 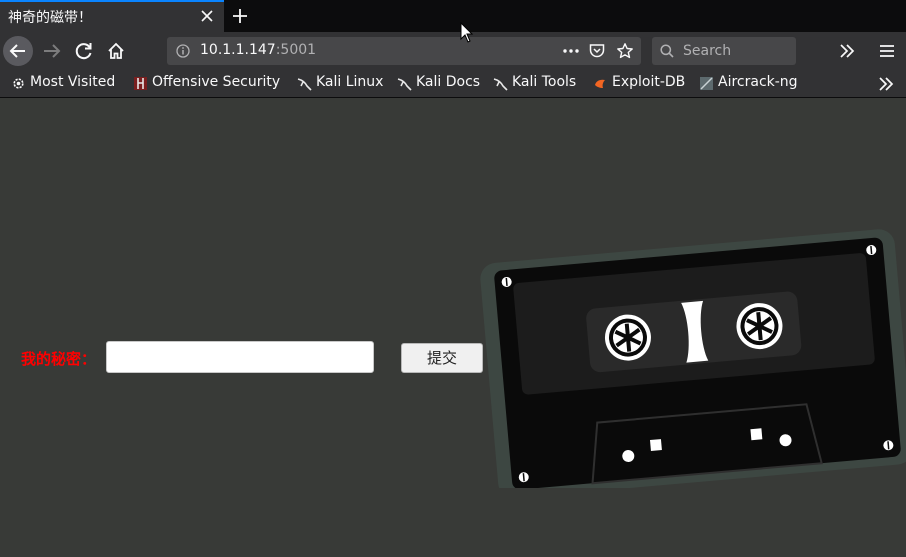 I want to click on close-tab-icon, so click(x=207, y=16).